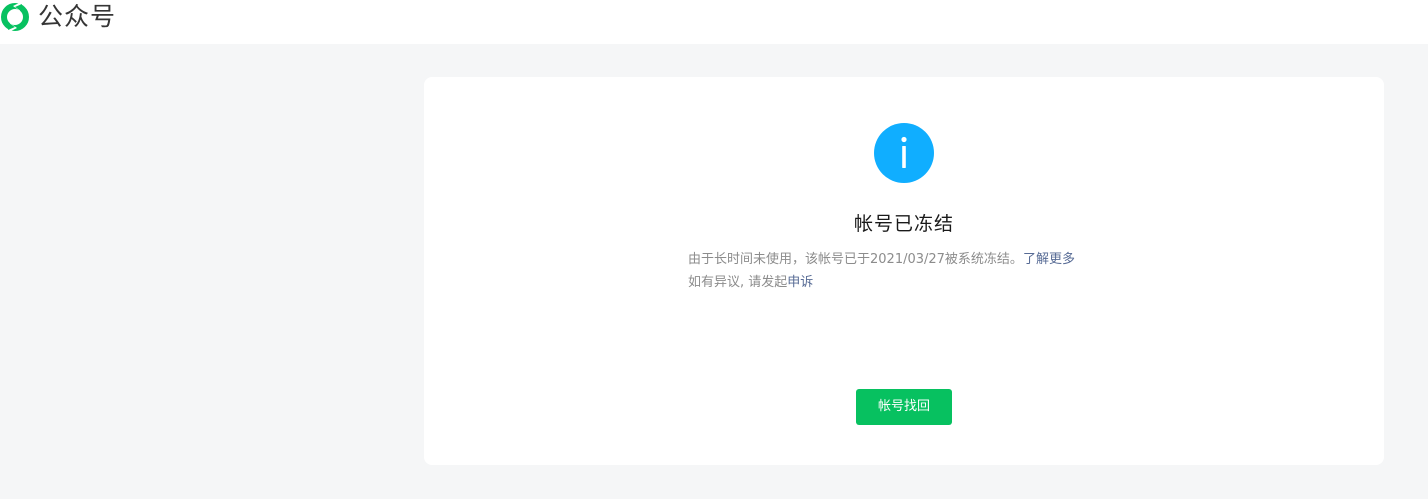 Image resolution: width=1428 pixels, height=499 pixels. What do you see at coordinates (77, 17) in the screenshot?
I see `brand-name: 公众号` at bounding box center [77, 17].